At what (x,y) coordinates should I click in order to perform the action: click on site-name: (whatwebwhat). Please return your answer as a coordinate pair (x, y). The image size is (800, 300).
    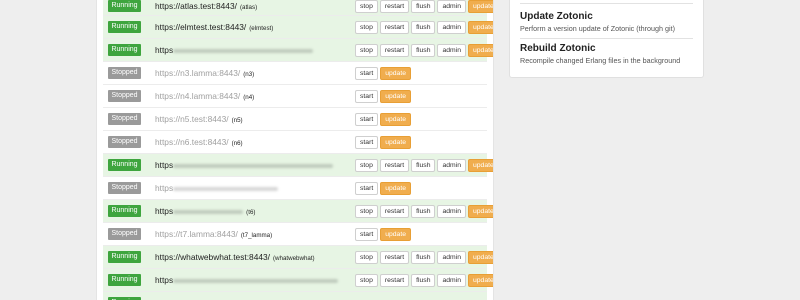
    Looking at the image, I should click on (294, 258).